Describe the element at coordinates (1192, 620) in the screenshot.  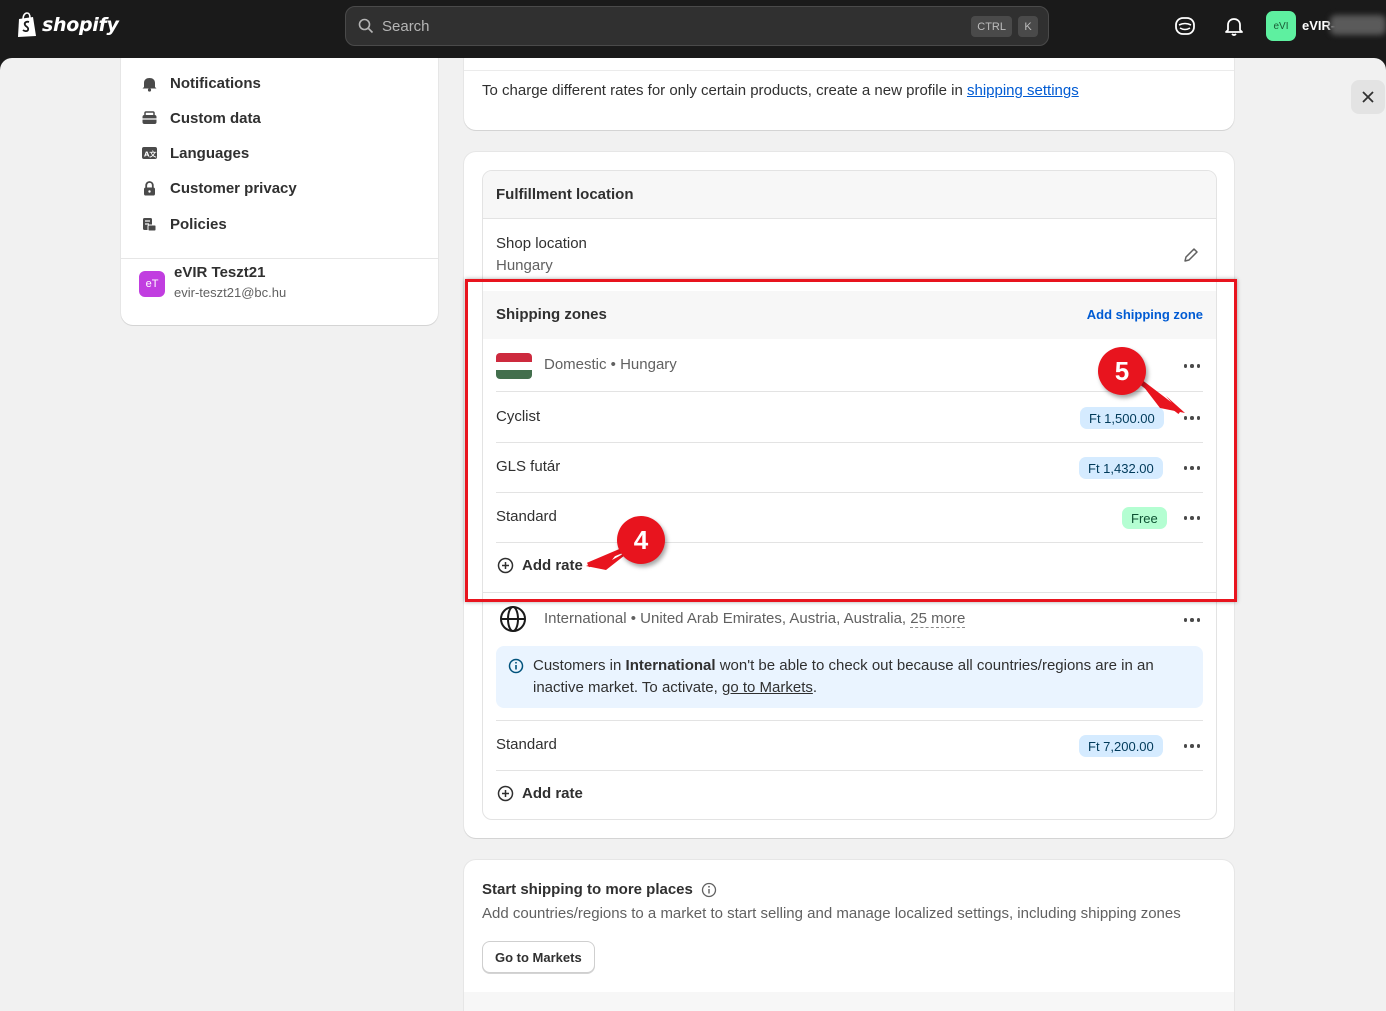
I see `international-zone-more-button` at that location.